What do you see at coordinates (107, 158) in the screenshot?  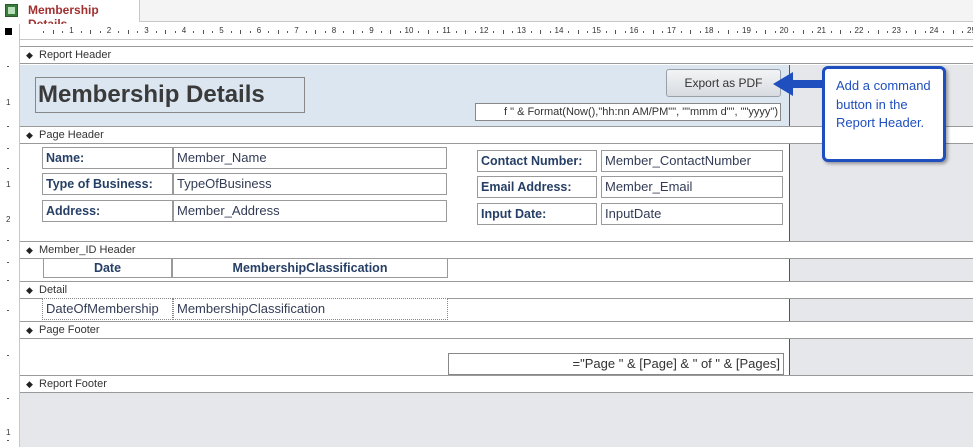 I see `name-label: Name:` at bounding box center [107, 158].